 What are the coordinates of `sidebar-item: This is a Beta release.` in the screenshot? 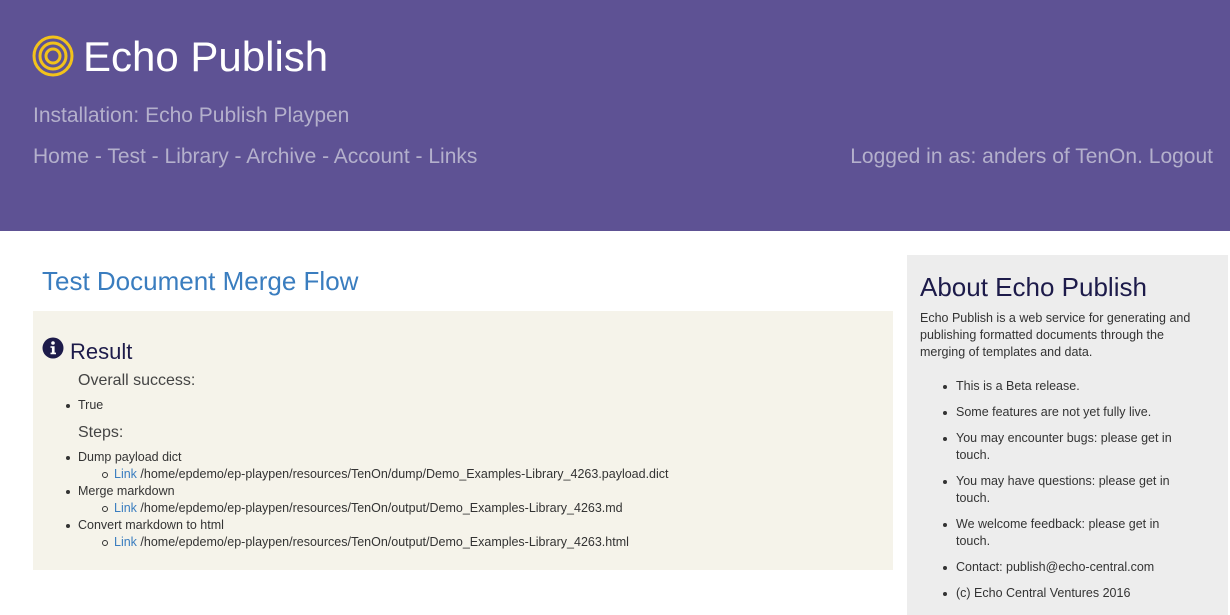 It's located at (1069, 386).